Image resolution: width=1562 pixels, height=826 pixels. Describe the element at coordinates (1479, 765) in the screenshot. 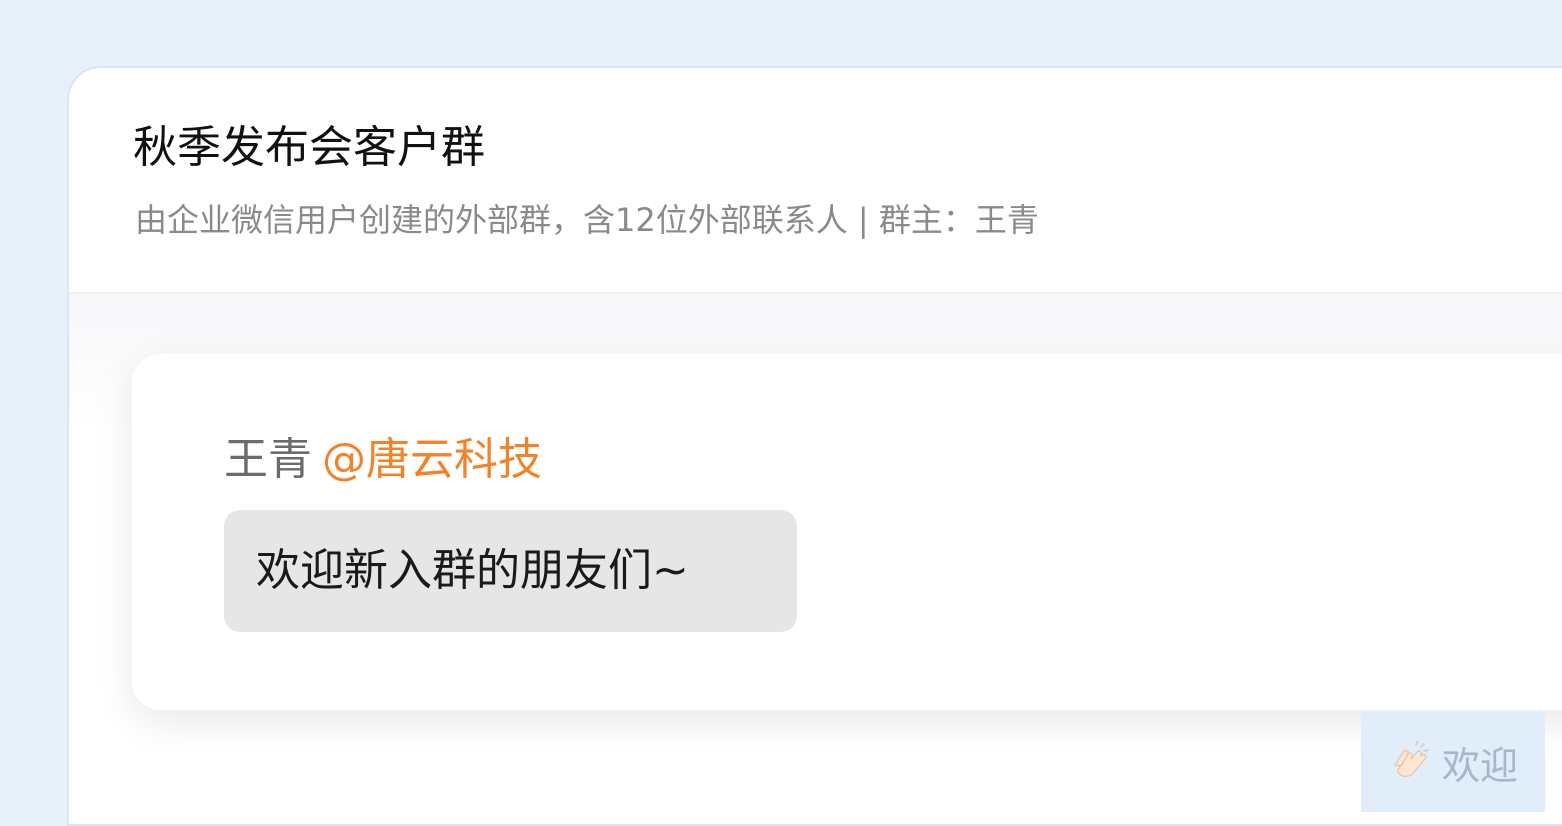

I see `welcome-button-label: 欢迎` at that location.